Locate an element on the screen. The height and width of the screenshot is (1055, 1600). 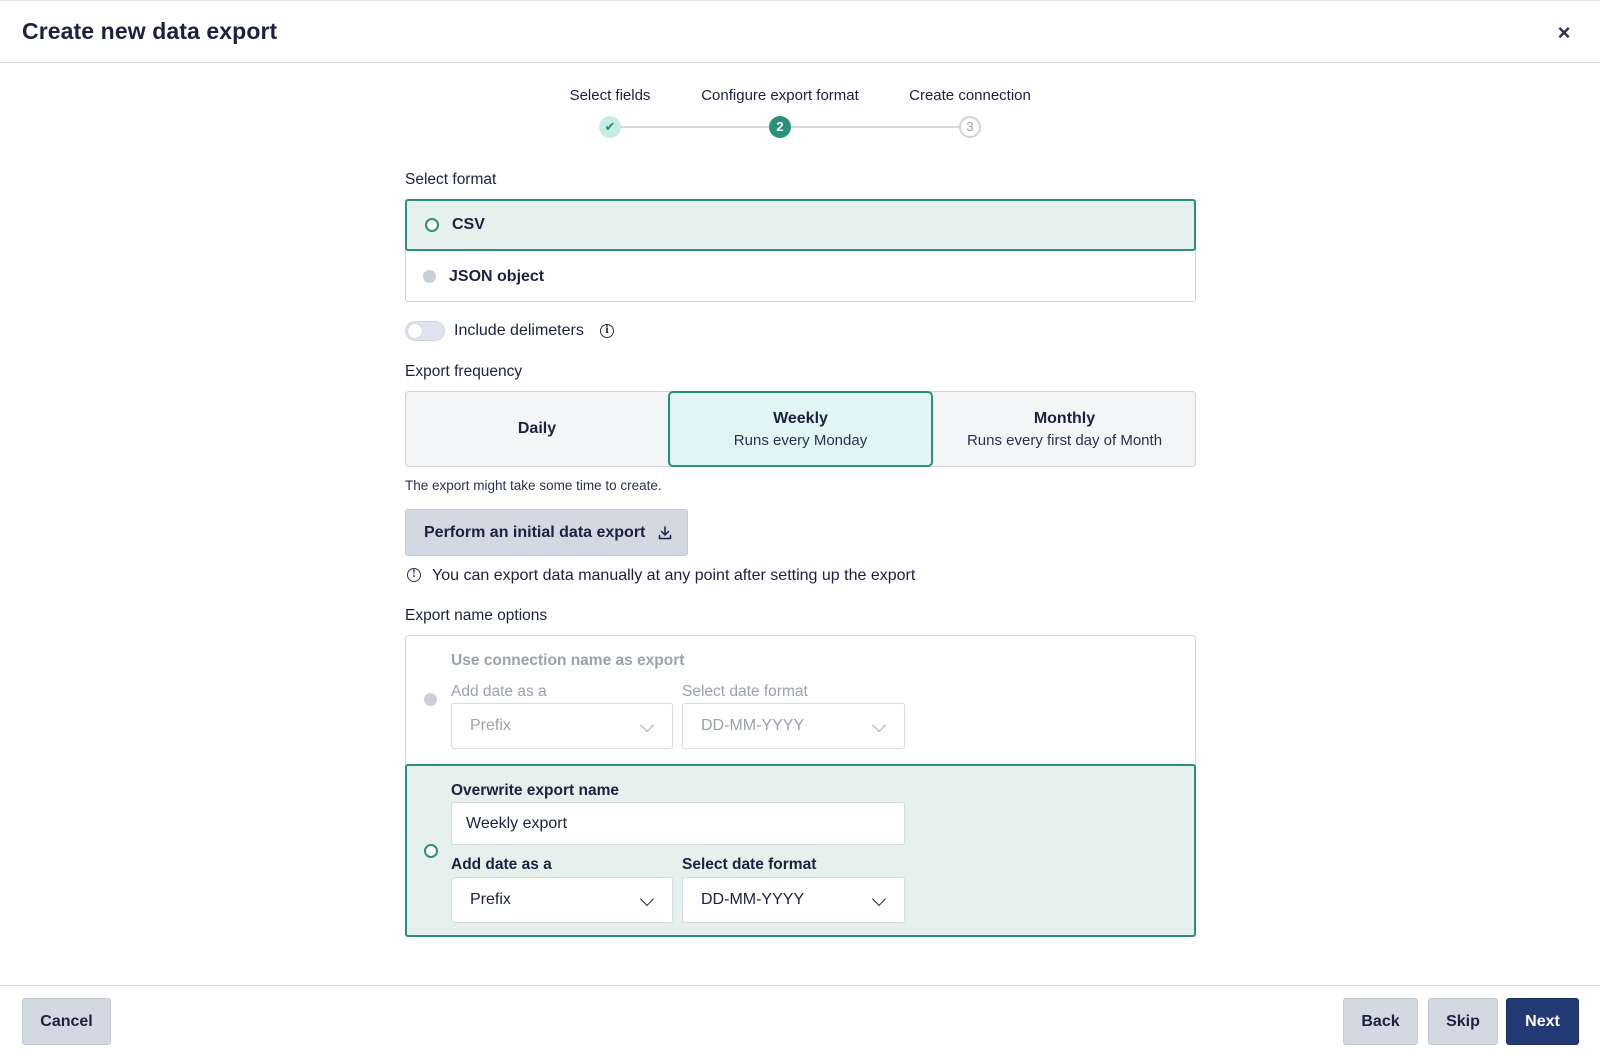
frequency-option-title: Daily is located at coordinates (537, 428).